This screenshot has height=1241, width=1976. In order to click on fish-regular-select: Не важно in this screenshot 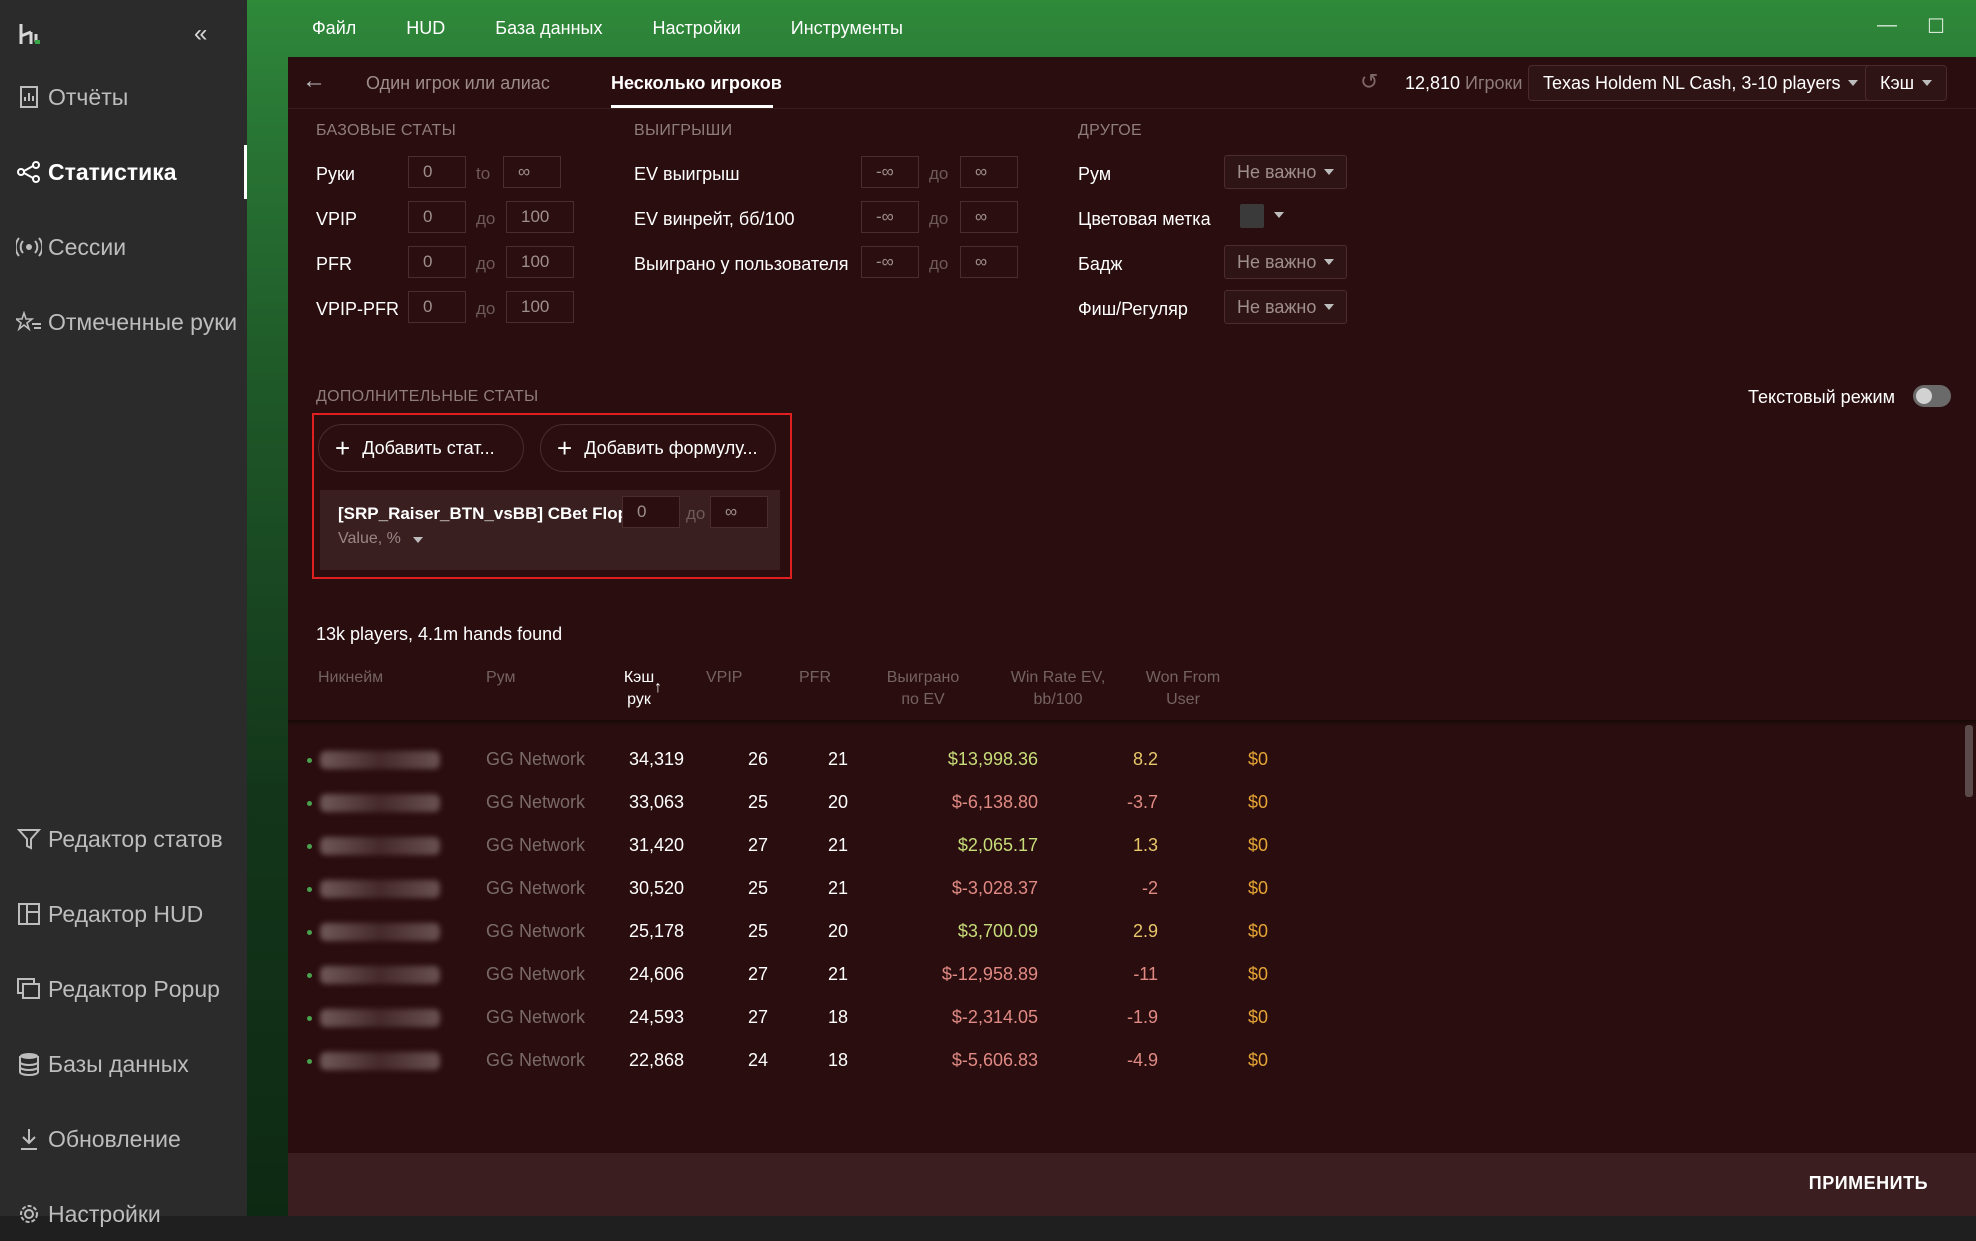, I will do `click(1286, 307)`.